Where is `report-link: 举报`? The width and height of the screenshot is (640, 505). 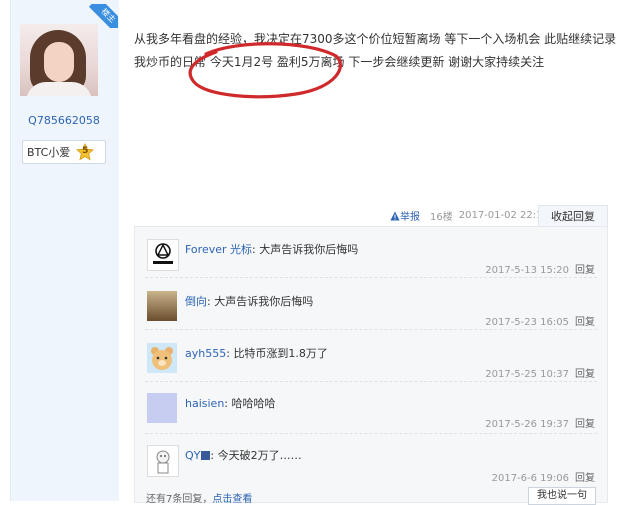 report-link: 举报 is located at coordinates (405, 215).